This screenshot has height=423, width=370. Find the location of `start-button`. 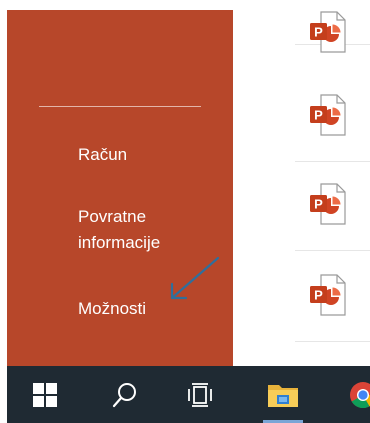

start-button is located at coordinates (45, 394).